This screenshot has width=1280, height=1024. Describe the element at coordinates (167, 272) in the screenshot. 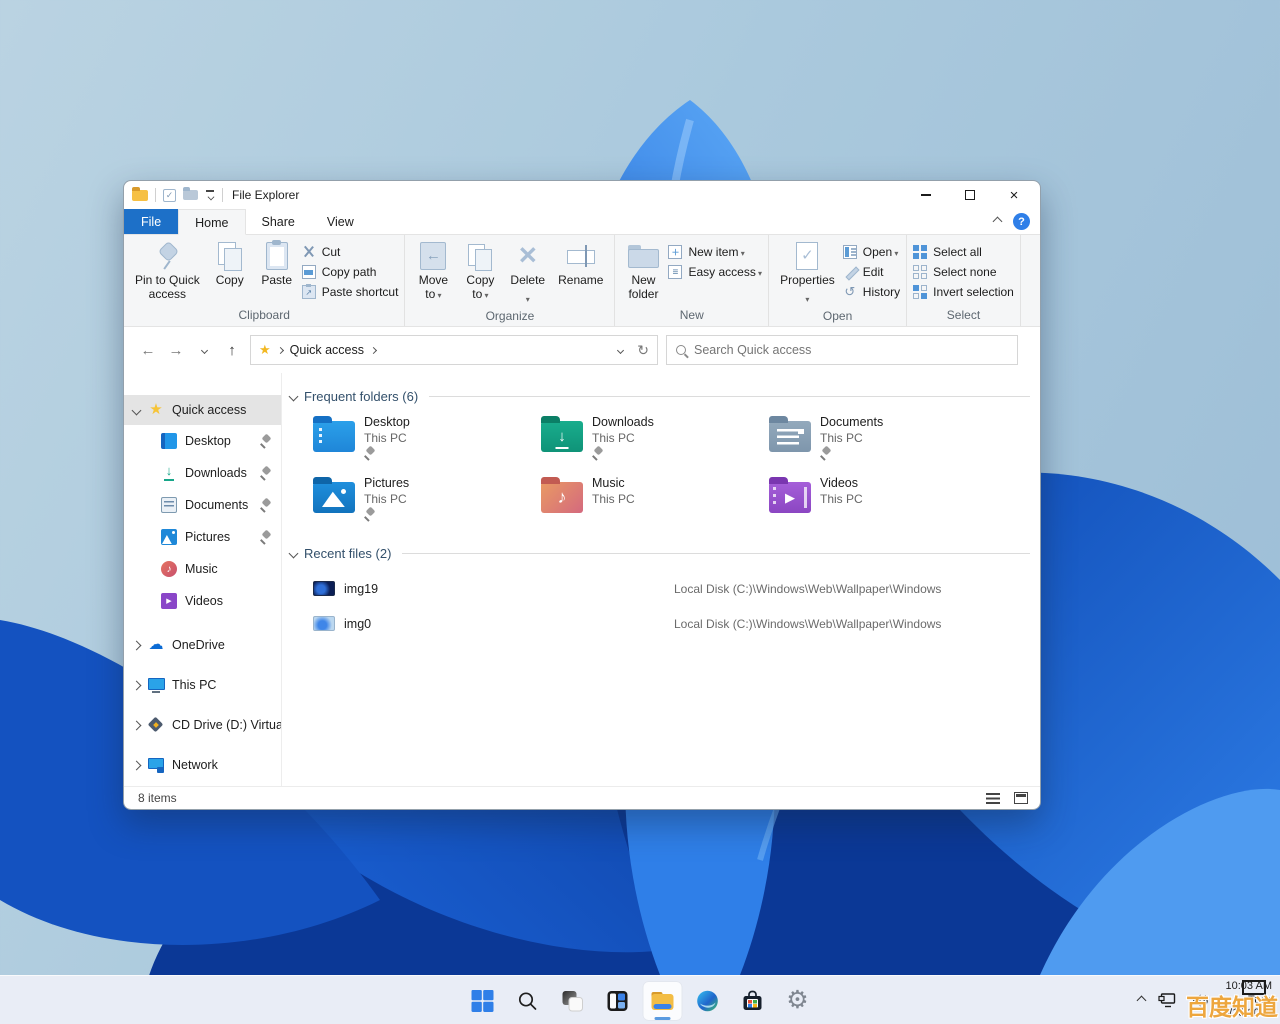

I see `pin-to-quick-access-button: Pin to Quick access` at that location.